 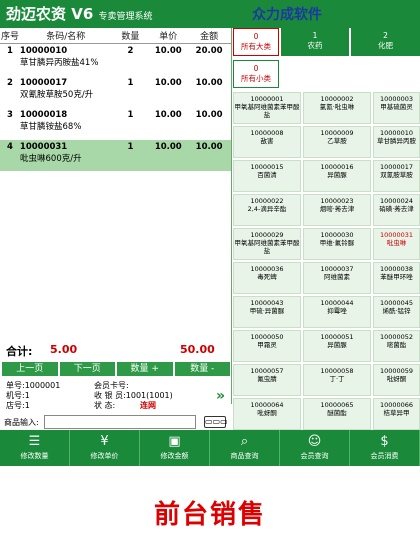 I want to click on product-input-row: 商品输入: ▭▭▭, so click(x=116, y=422).